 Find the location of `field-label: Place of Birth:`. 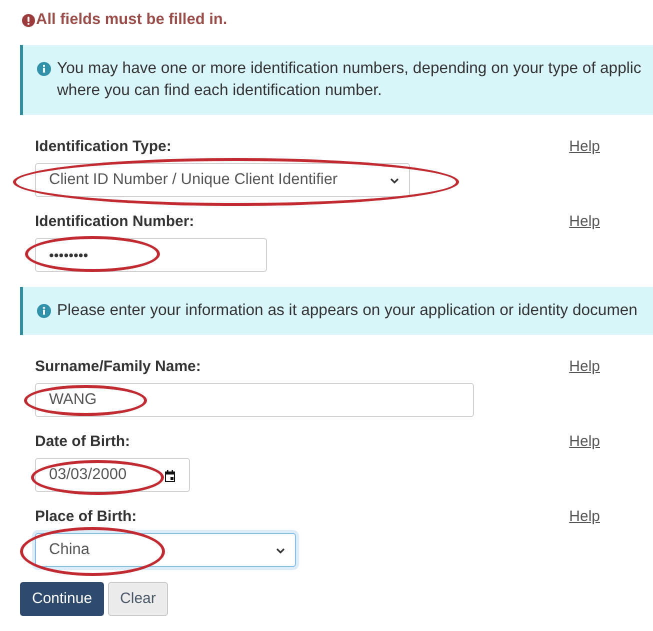

field-label: Place of Birth: is located at coordinates (86, 517).